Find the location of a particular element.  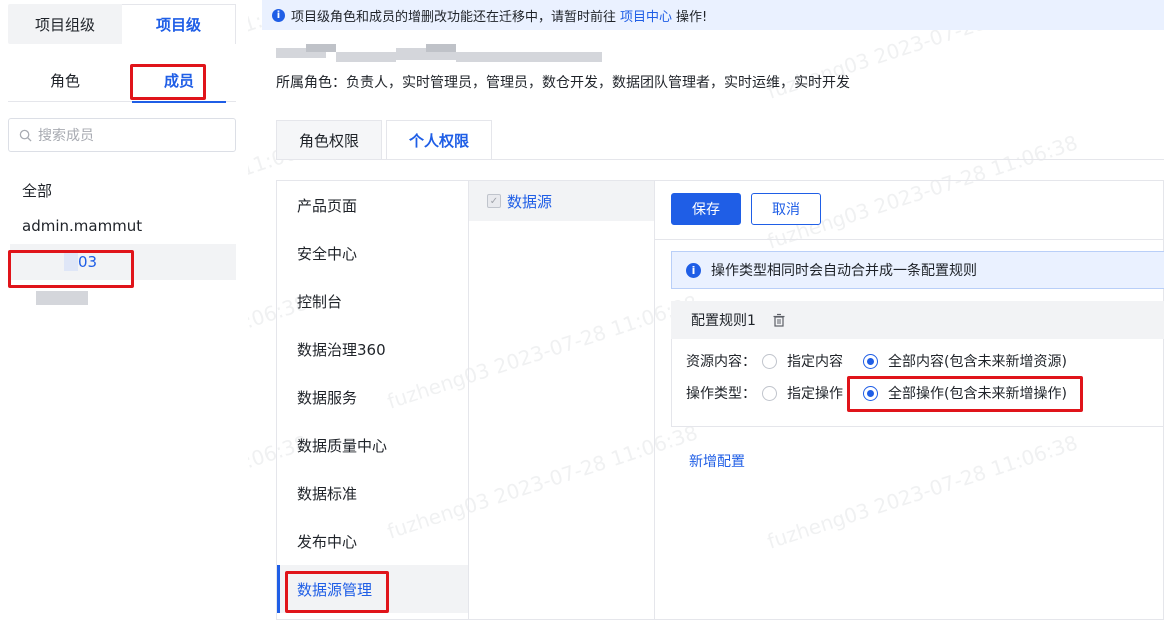

checkbox-checked-disabled: ✓ is located at coordinates (494, 201).